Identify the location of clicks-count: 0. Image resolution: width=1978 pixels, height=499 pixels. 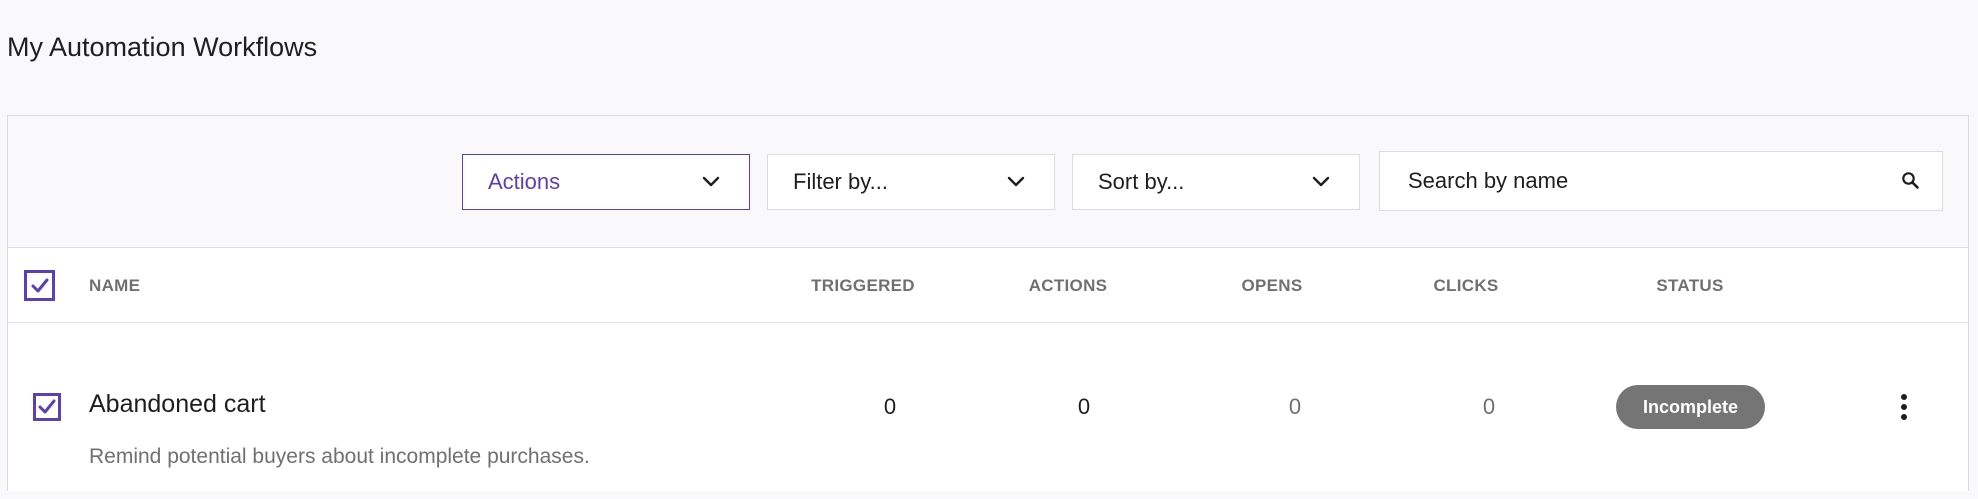
(1489, 406).